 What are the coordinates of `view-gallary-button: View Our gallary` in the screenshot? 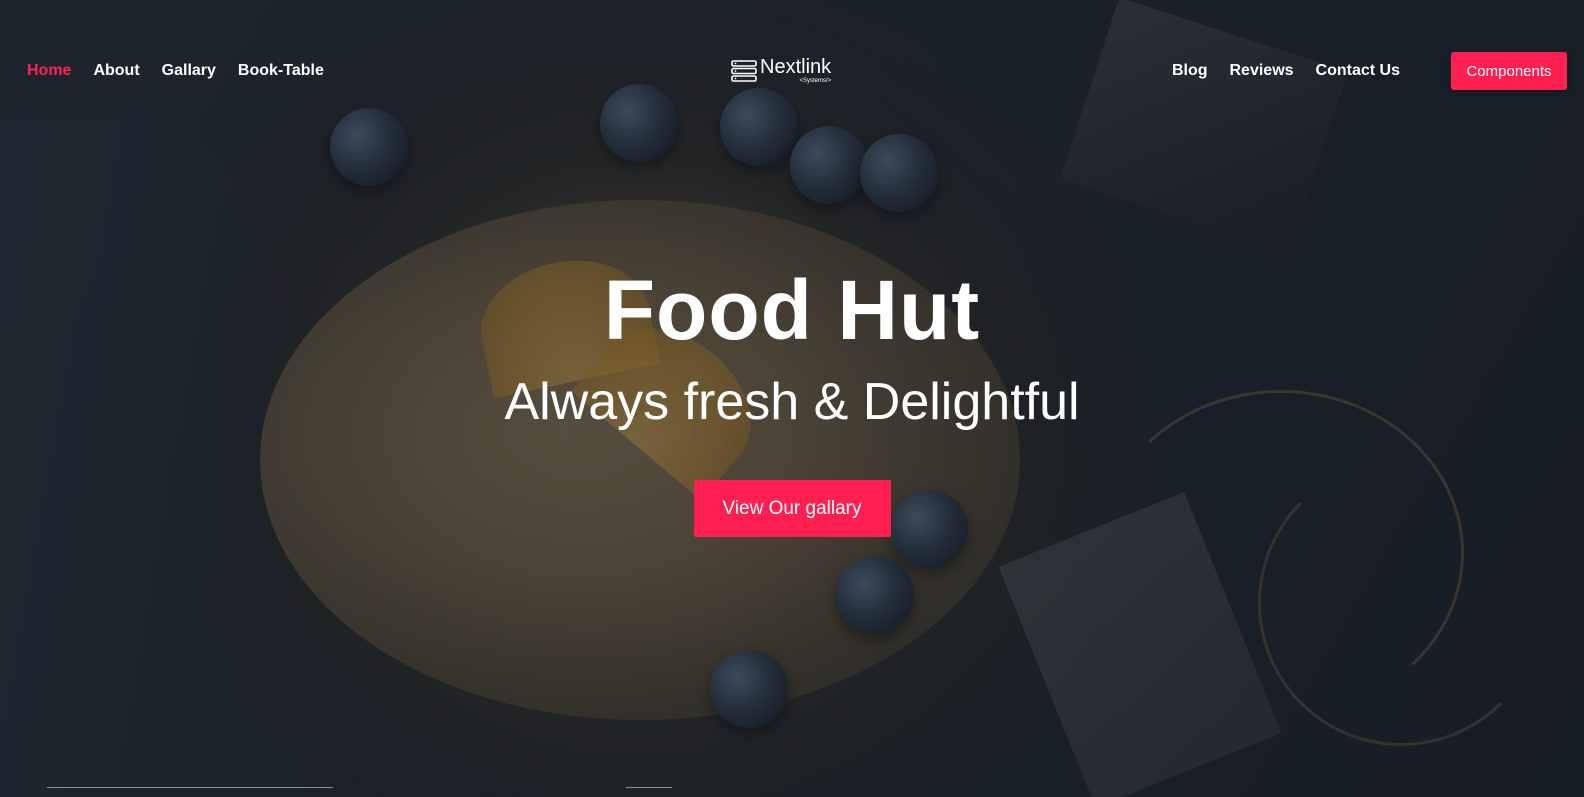 It's located at (792, 508).